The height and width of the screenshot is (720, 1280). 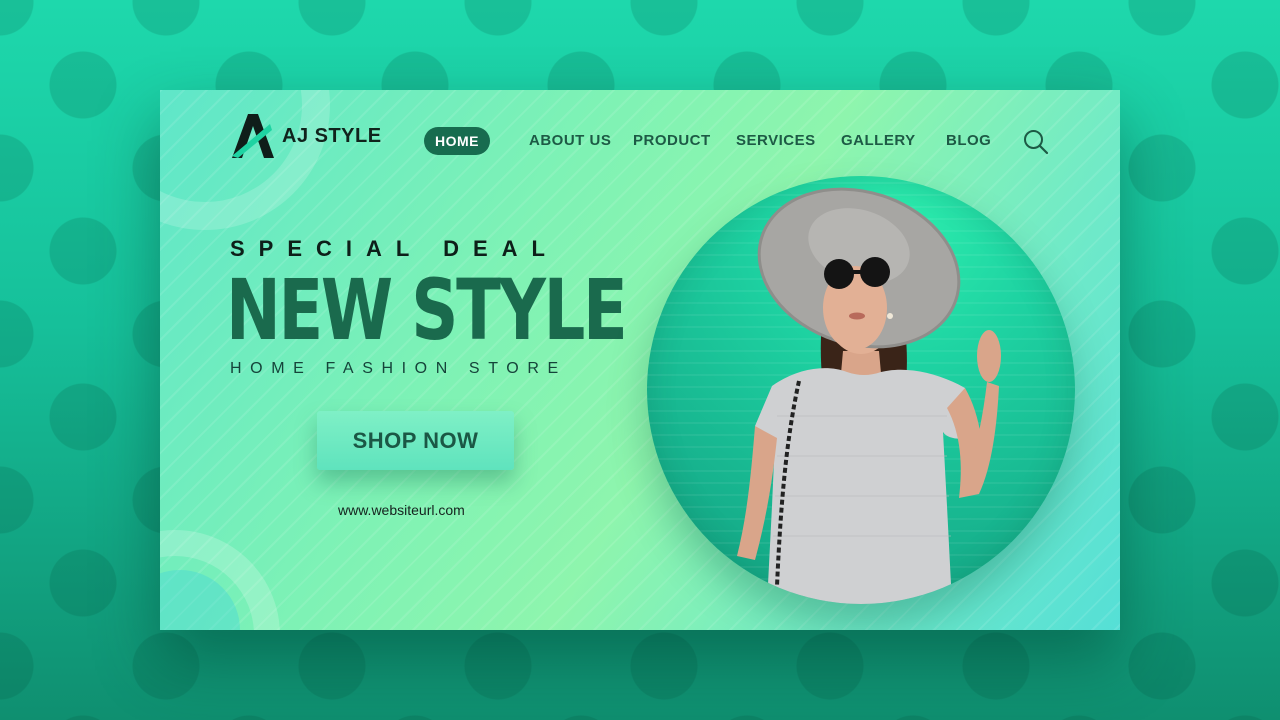 I want to click on nav-item-blog: BLOG, so click(x=968, y=141).